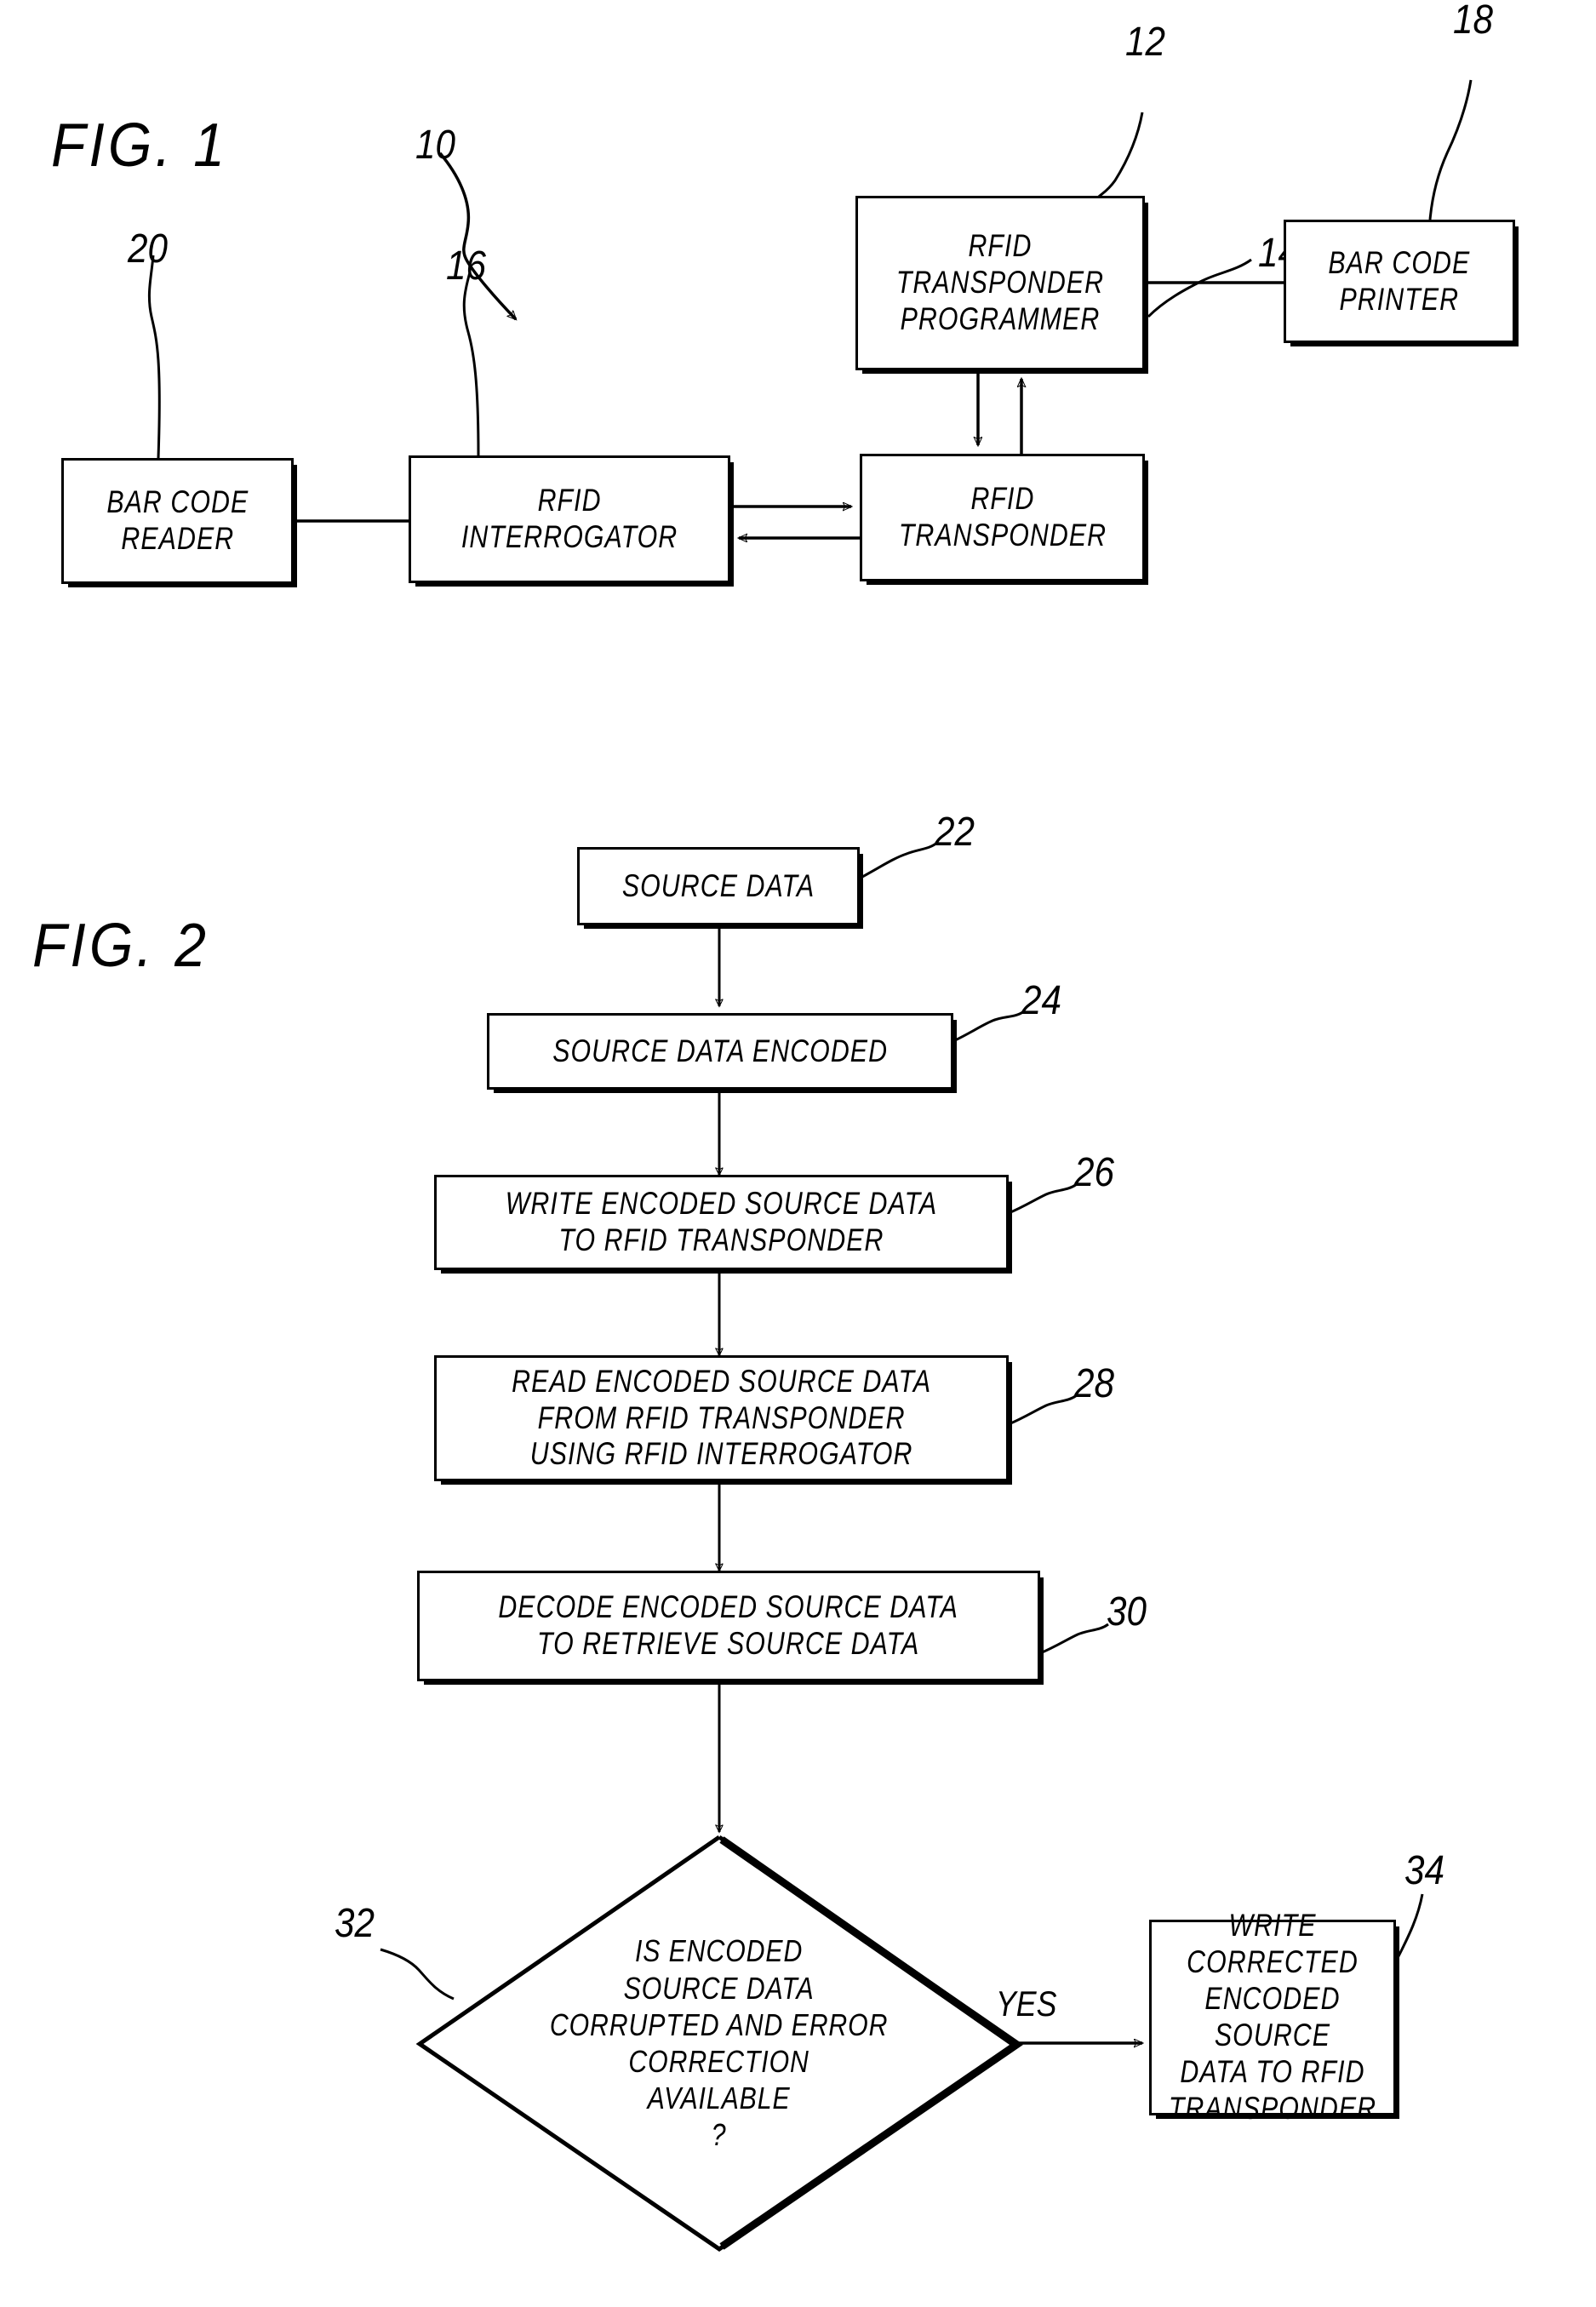 The height and width of the screenshot is (2307, 1596). What do you see at coordinates (139, 146) in the screenshot?
I see `figure-1-caption: FIG. 1` at bounding box center [139, 146].